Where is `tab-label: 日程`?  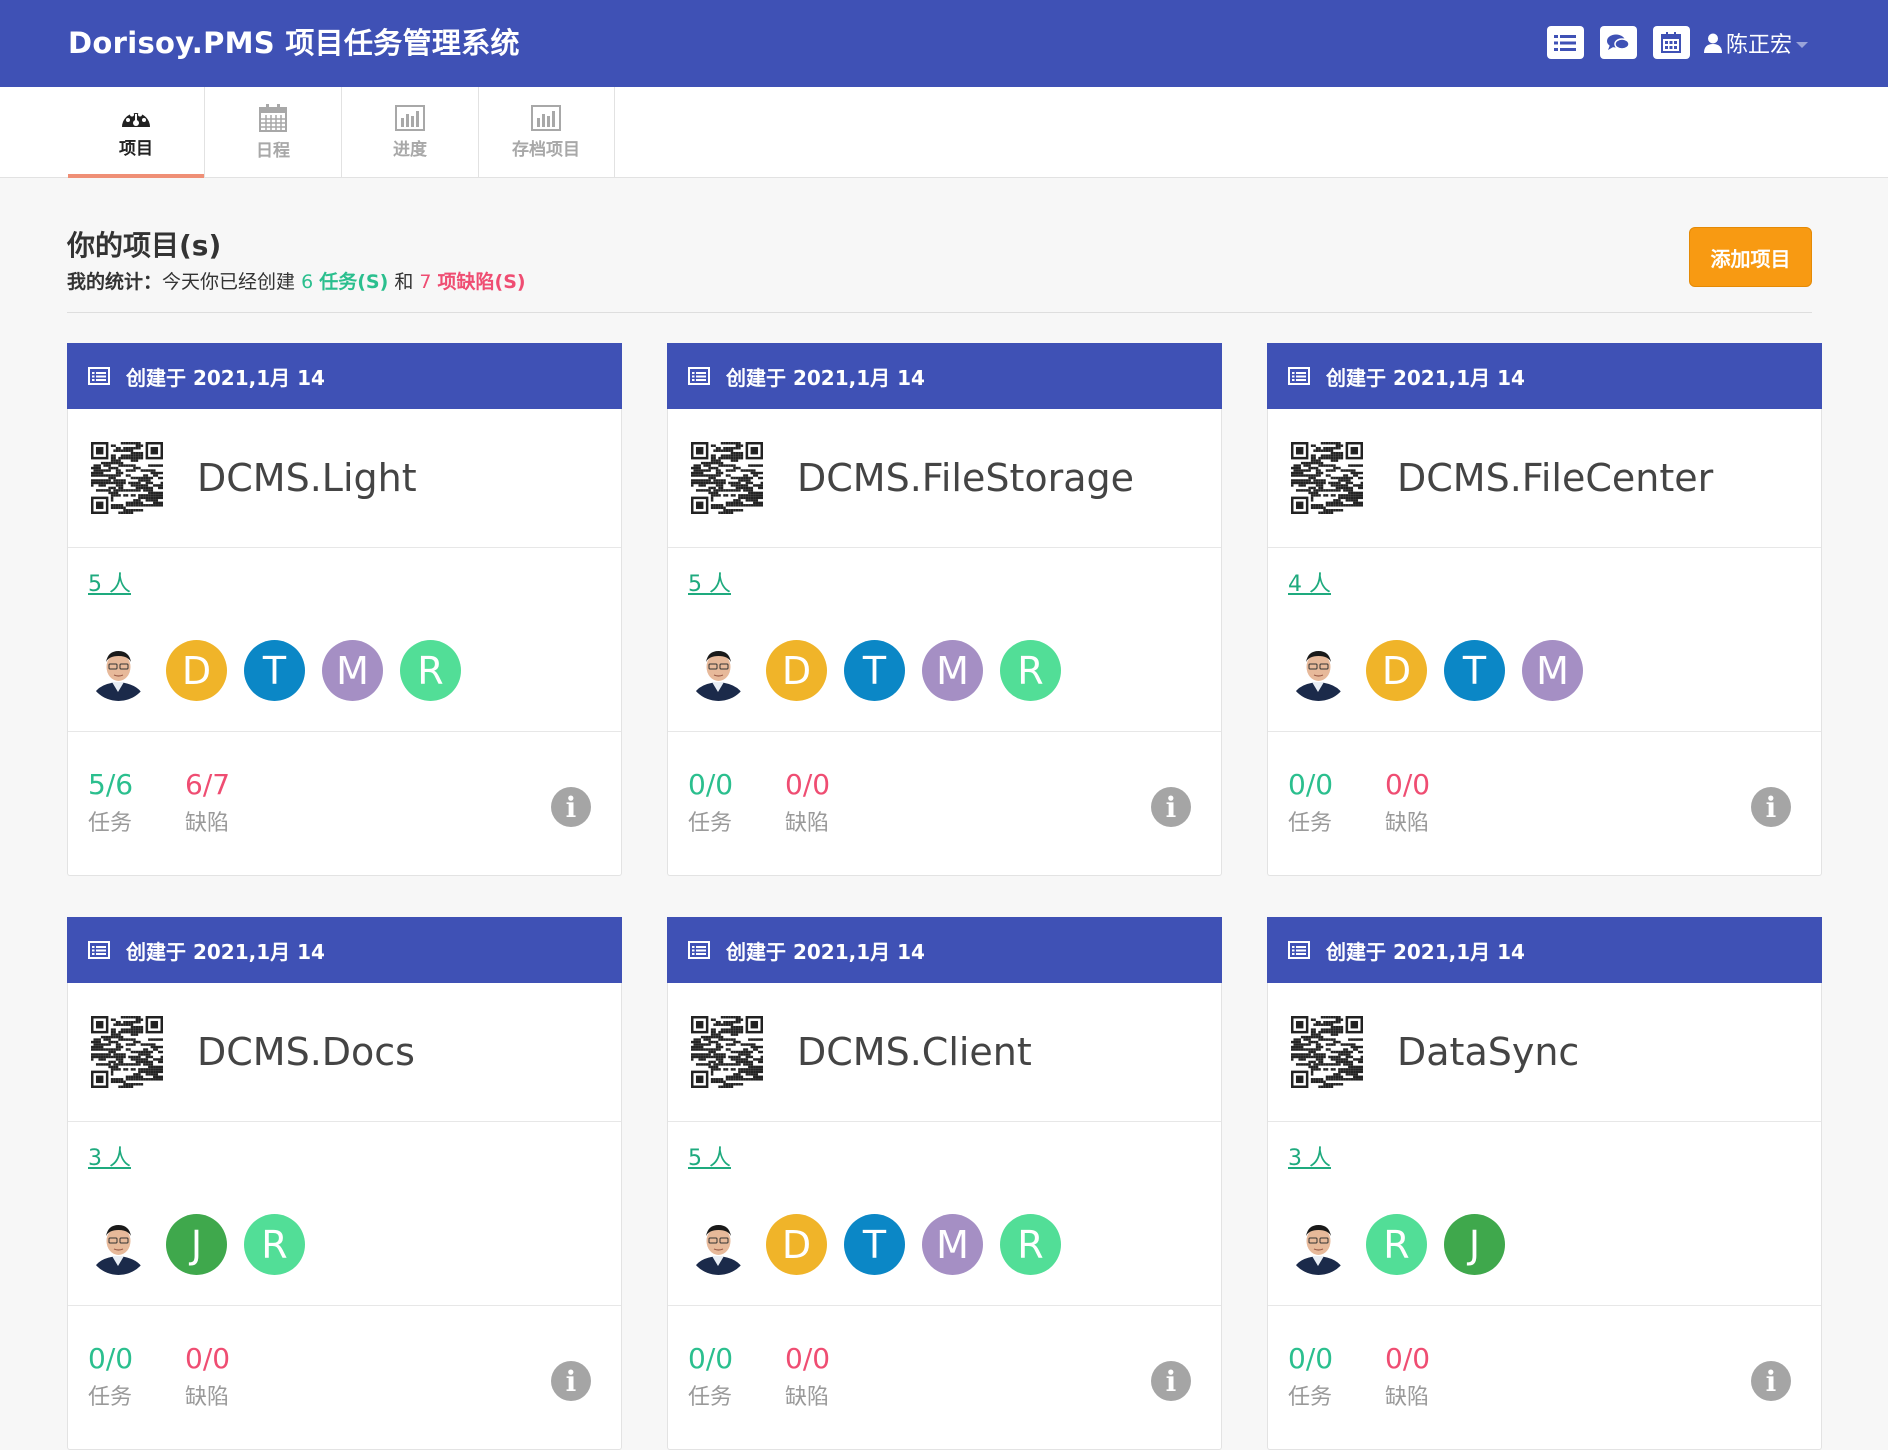
tab-label: 日程 is located at coordinates (273, 151).